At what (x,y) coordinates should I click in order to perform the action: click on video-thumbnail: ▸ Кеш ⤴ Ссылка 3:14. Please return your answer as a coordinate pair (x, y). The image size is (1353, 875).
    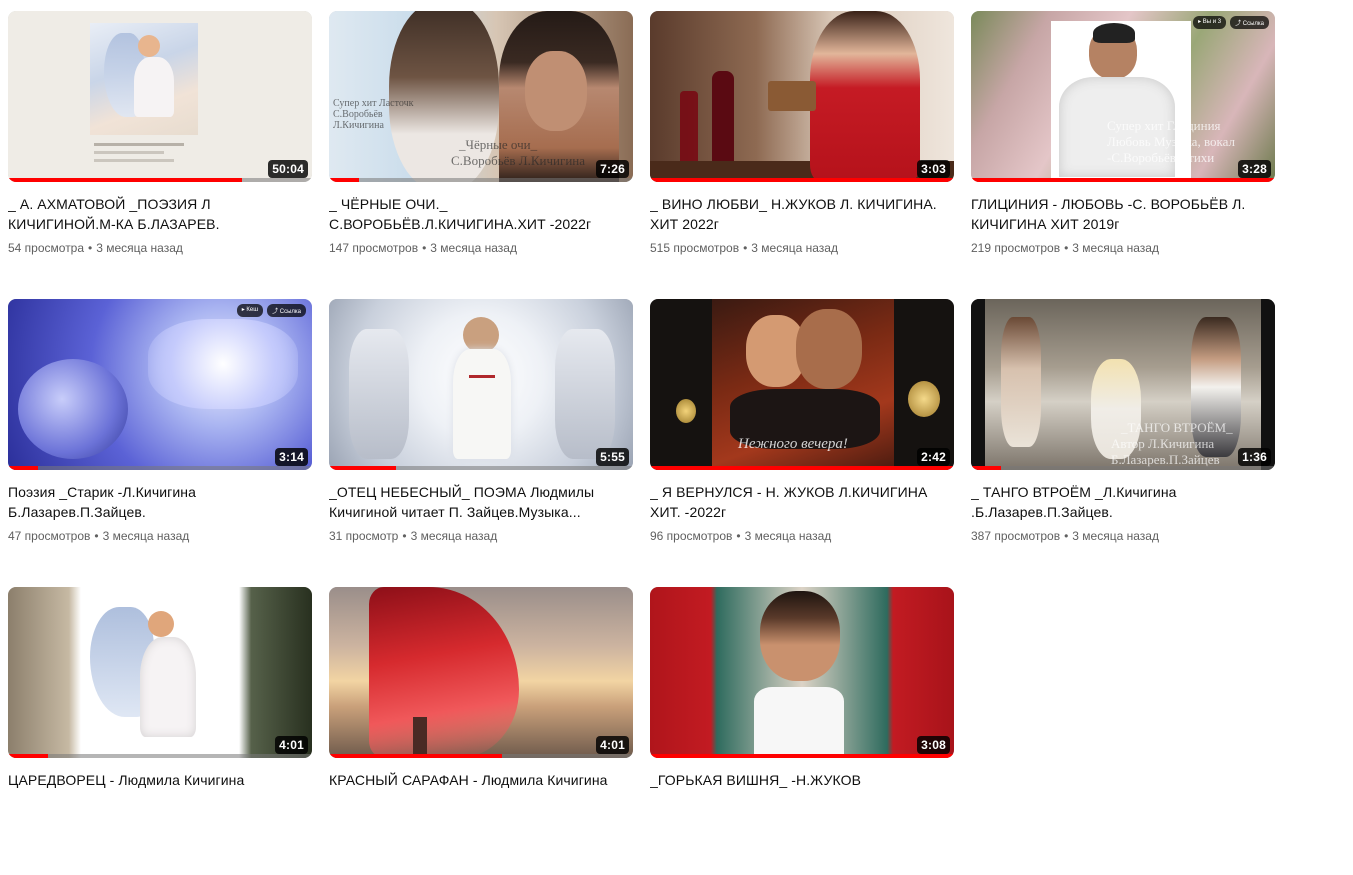
    Looking at the image, I should click on (160, 384).